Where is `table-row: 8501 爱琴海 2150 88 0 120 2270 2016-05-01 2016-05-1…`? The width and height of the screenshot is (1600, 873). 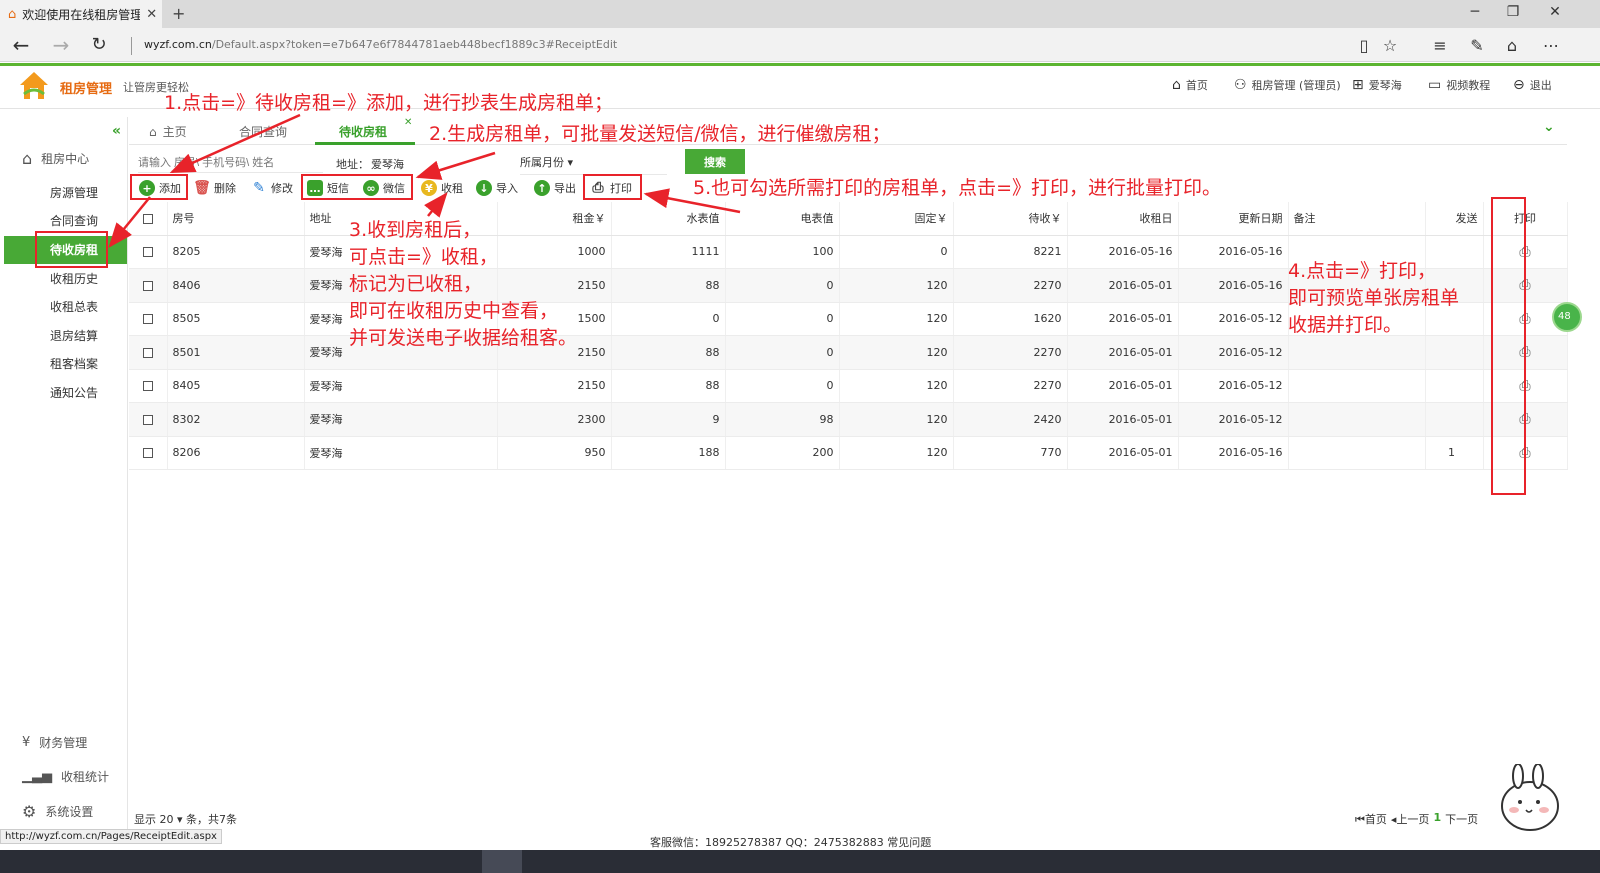
table-row: 8501 爱琴海 2150 88 0 120 2270 2016-05-01 2016-05-1… is located at coordinates (848, 352).